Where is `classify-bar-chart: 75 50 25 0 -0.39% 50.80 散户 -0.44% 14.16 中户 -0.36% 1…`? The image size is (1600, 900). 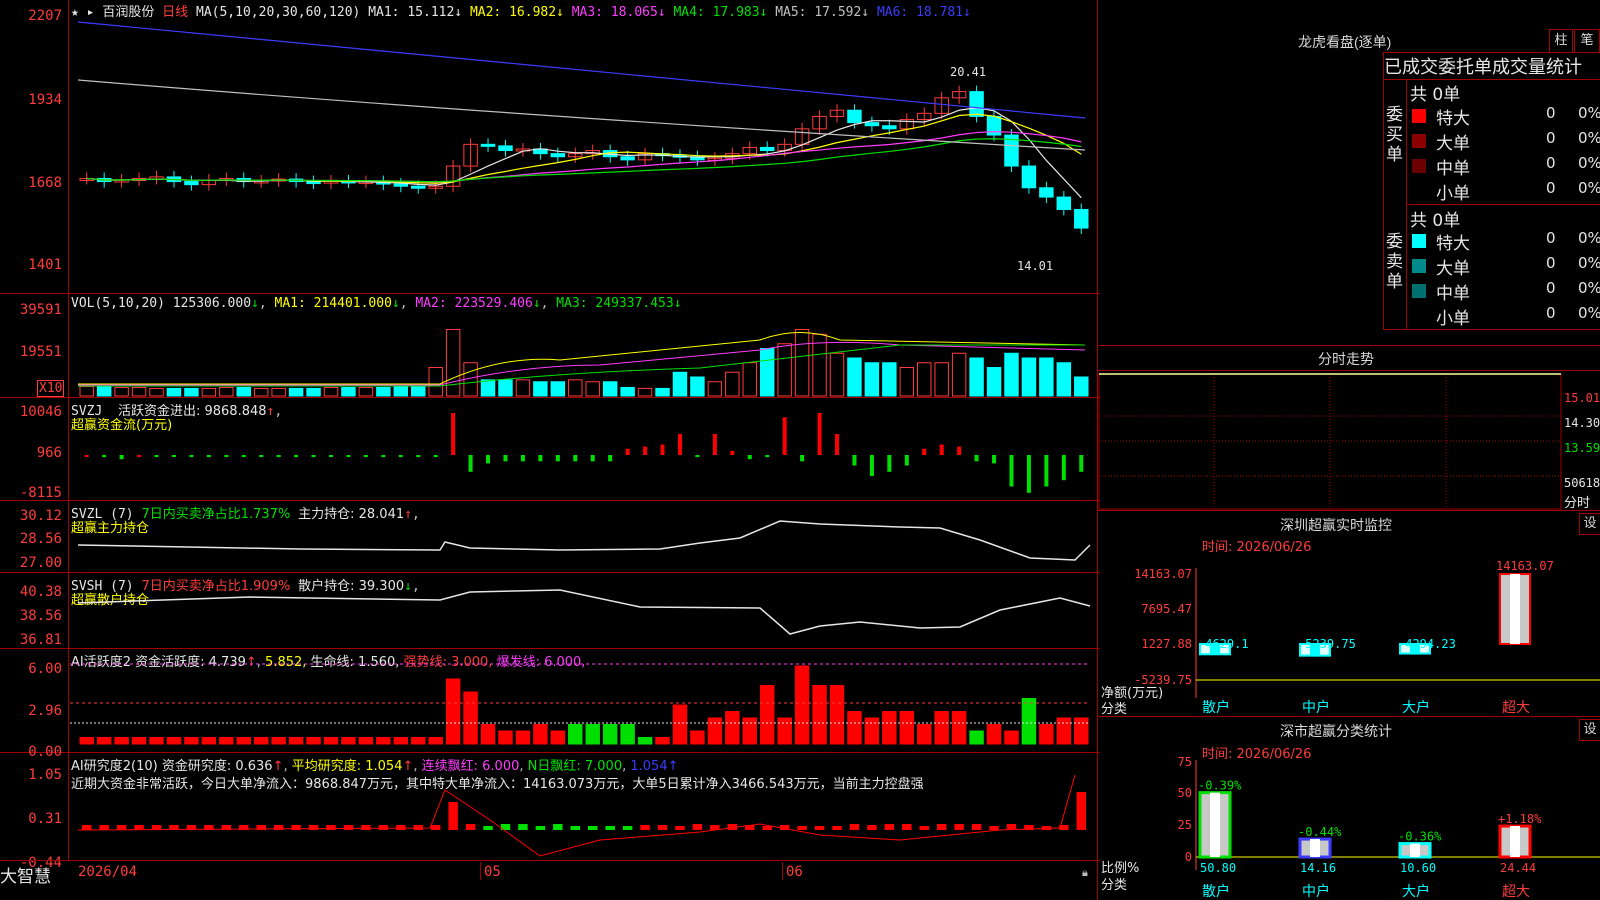
classify-bar-chart: 75 50 25 0 -0.39% 50.80 散户 -0.44% 14.16 中户 -0.36% 1… is located at coordinates (1389, 827).